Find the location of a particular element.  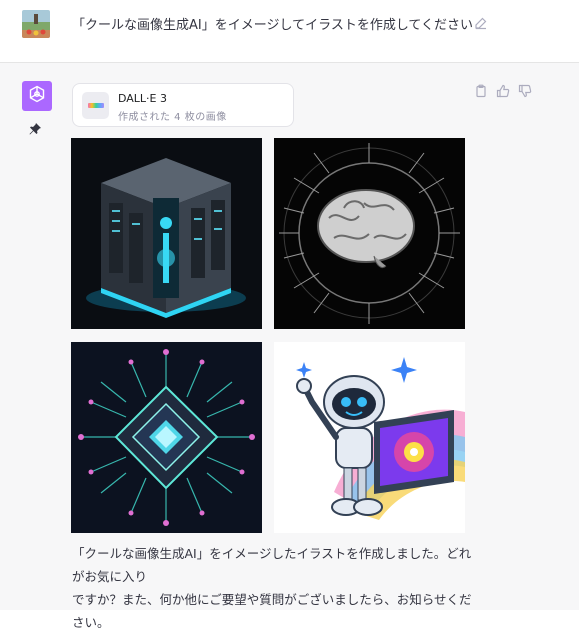

copy-icon is located at coordinates (481, 90).